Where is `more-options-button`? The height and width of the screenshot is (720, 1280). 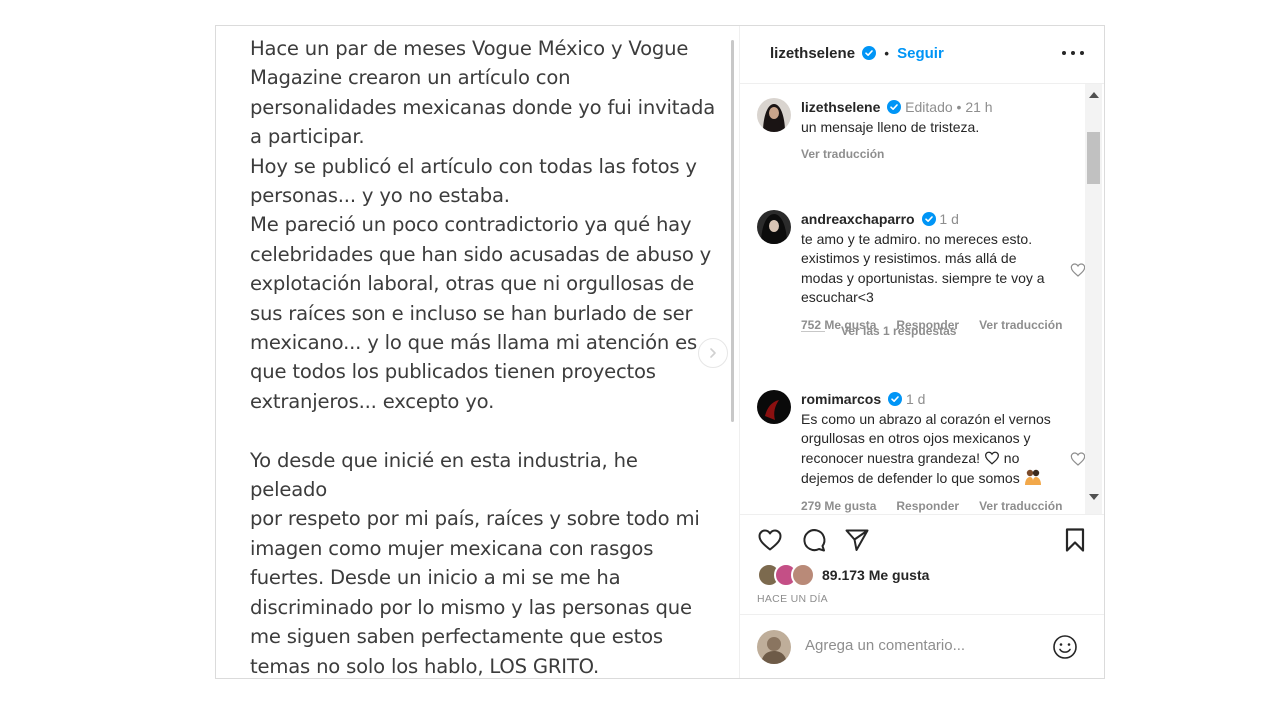 more-options-button is located at coordinates (1073, 53).